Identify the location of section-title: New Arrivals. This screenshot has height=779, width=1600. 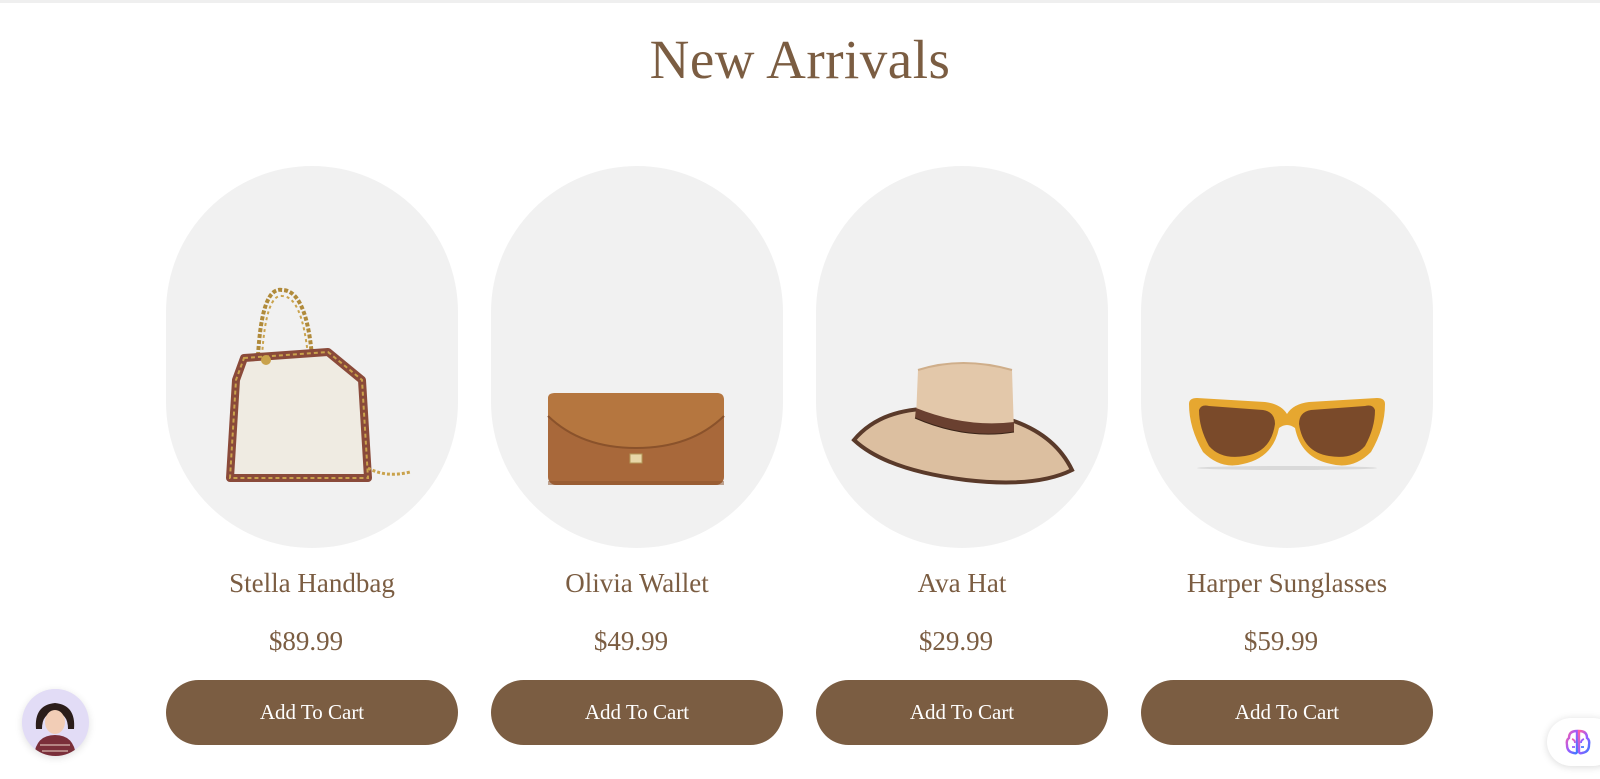
(800, 59).